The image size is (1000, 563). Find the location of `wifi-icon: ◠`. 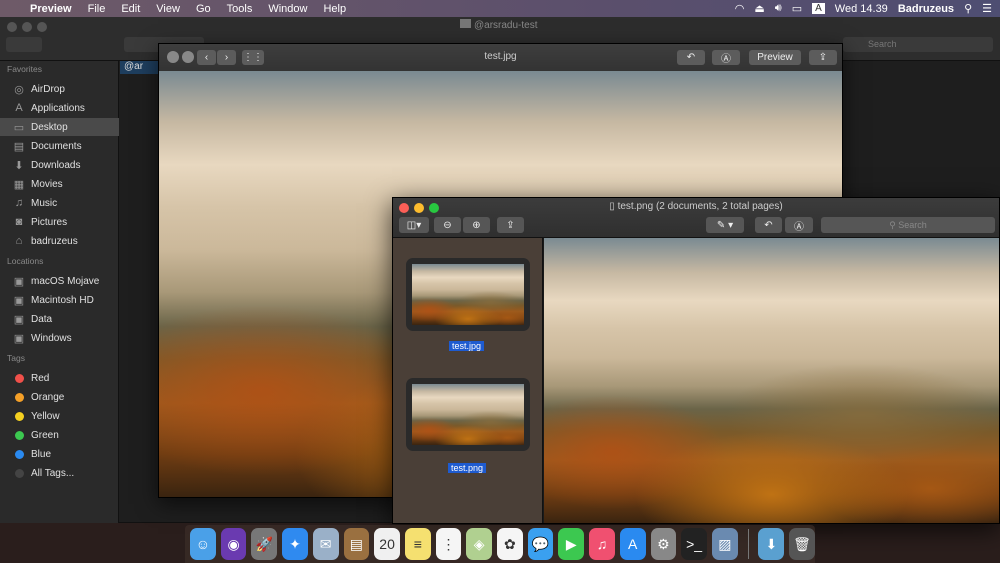

wifi-icon: ◠ is located at coordinates (740, 8).